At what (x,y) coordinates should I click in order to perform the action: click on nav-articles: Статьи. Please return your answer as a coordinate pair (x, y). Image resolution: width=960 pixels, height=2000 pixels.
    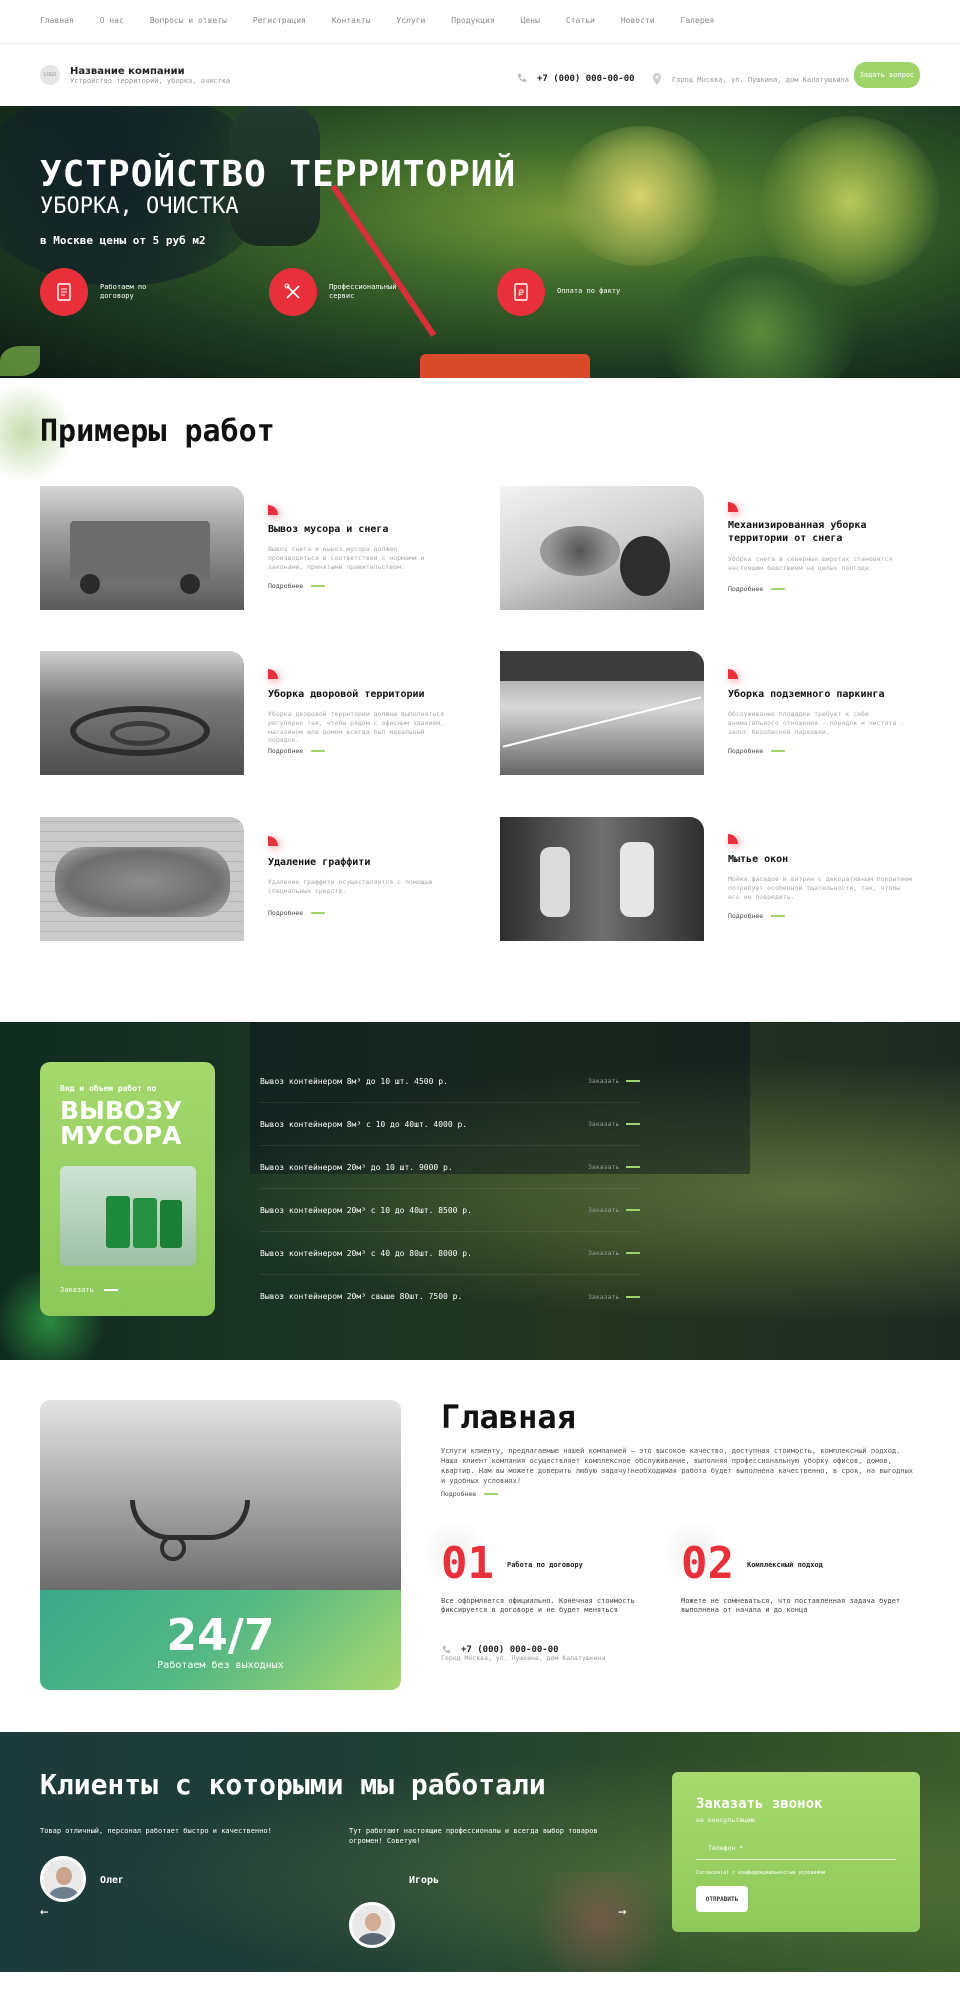
    Looking at the image, I should click on (580, 20).